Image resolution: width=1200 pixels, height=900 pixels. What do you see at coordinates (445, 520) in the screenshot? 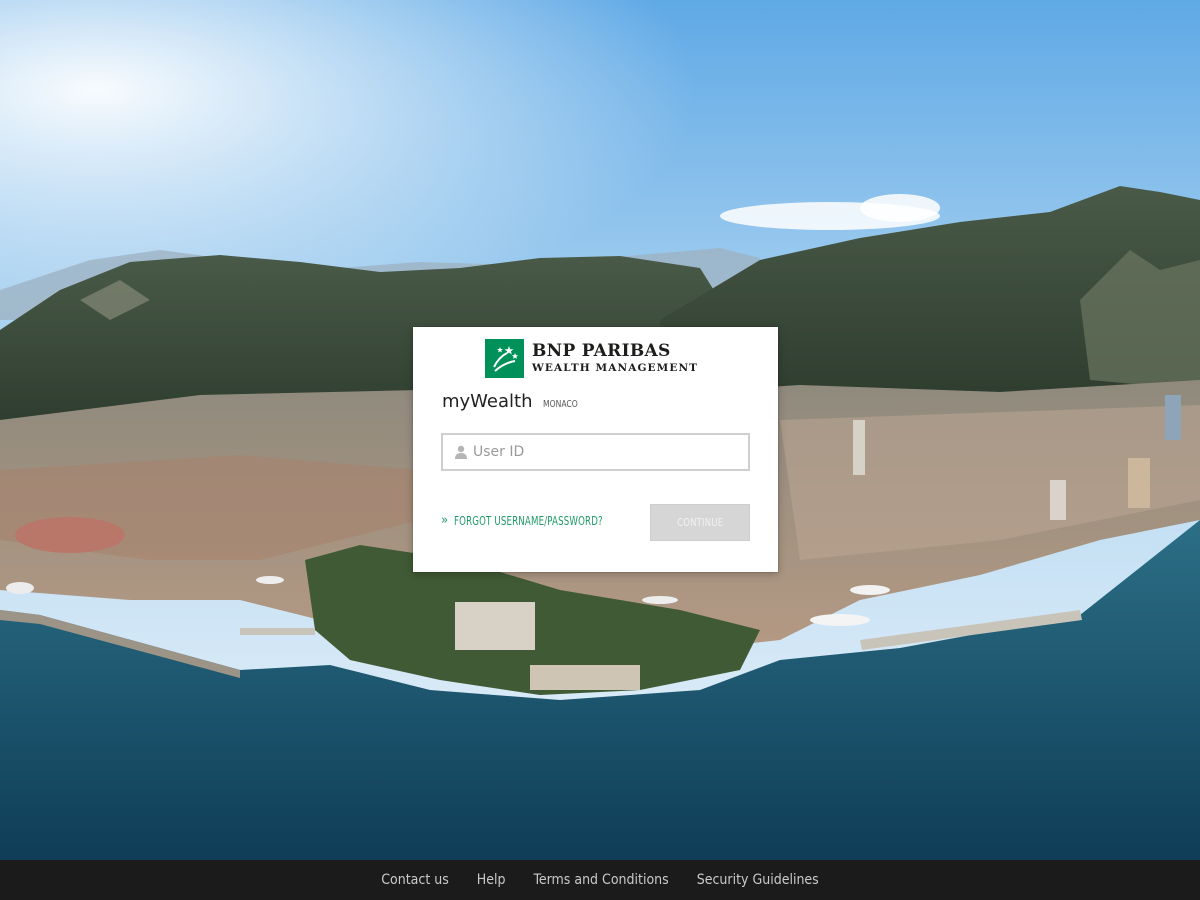
I see `double-chevron-right-icon: »` at bounding box center [445, 520].